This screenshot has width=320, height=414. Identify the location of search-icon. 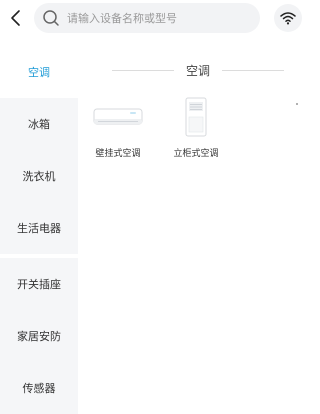
(51, 18).